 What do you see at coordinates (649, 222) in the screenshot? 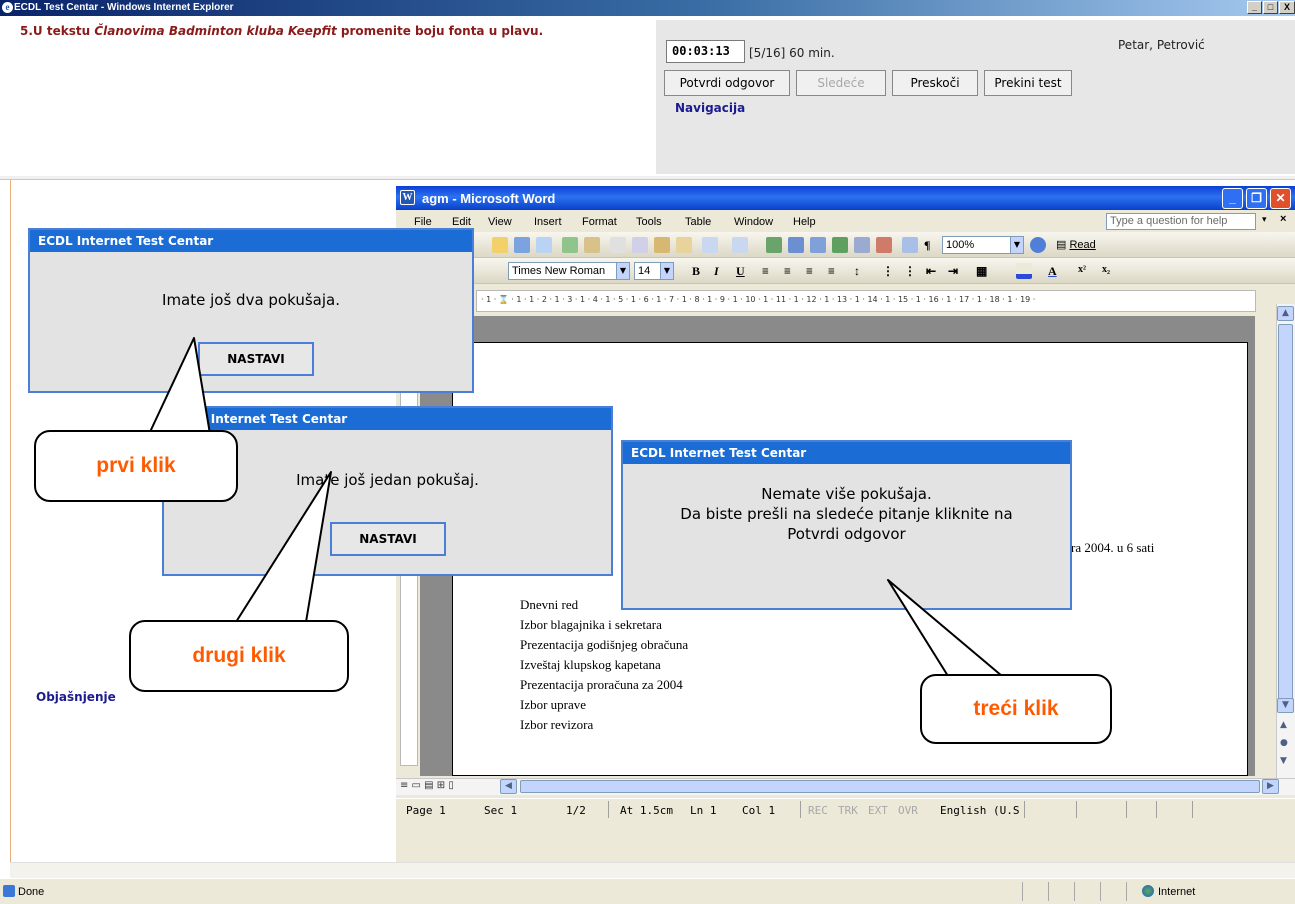
I see `menu-tools: Tools` at bounding box center [649, 222].